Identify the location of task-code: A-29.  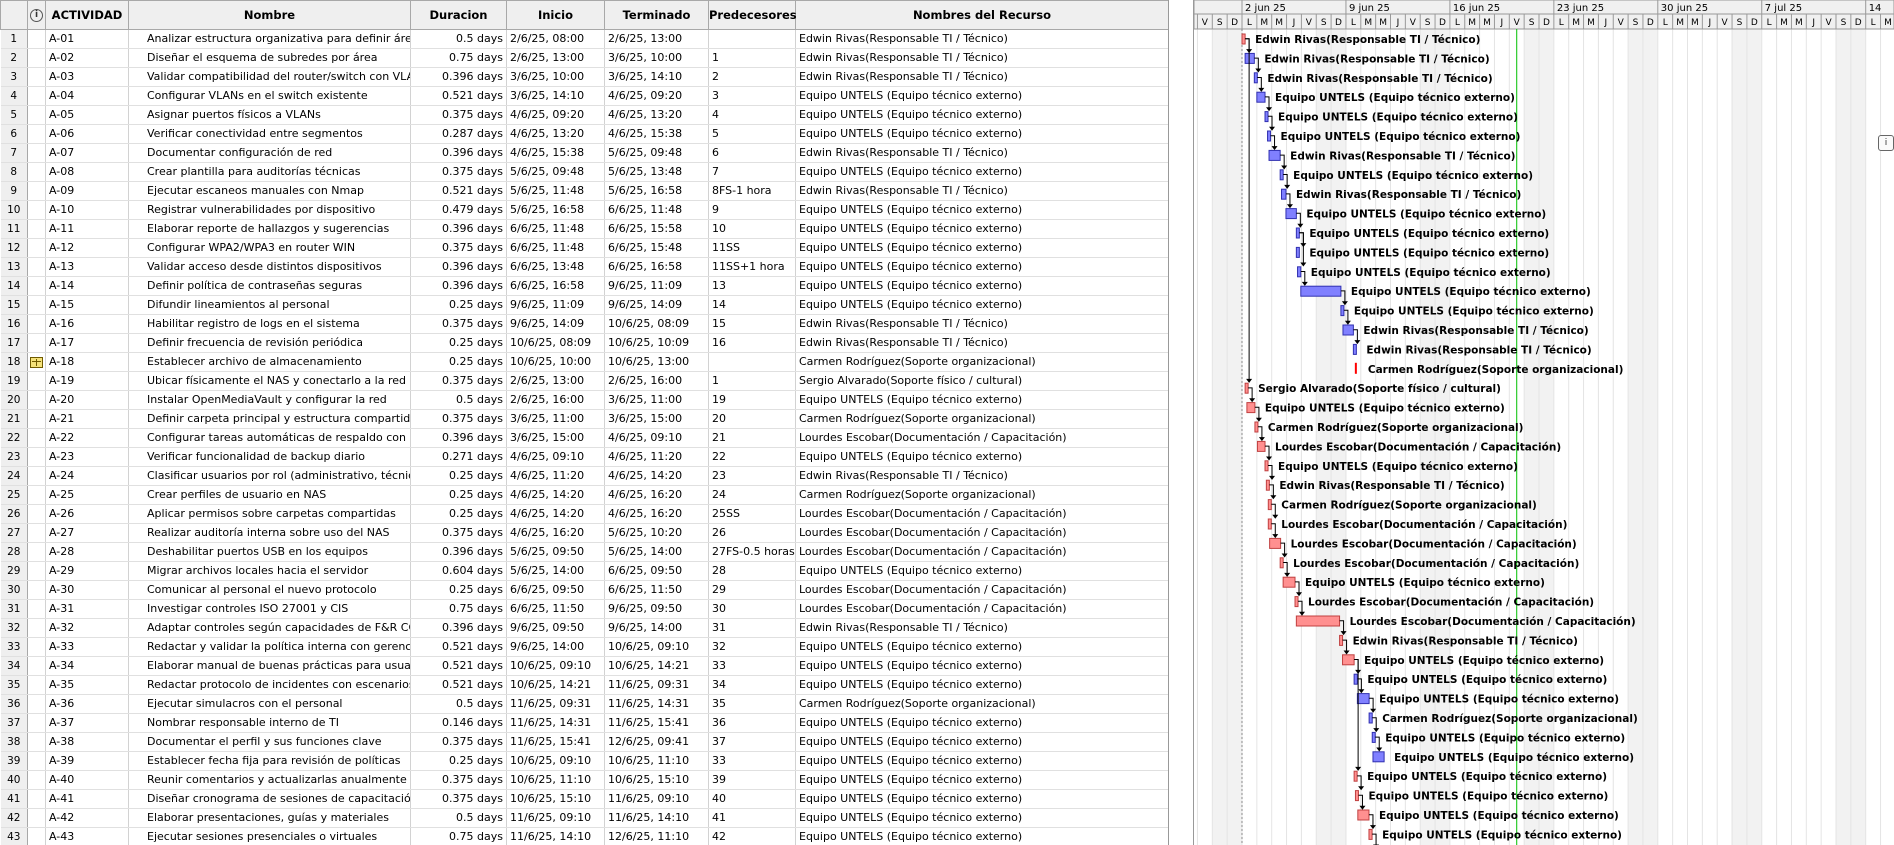
(87, 571).